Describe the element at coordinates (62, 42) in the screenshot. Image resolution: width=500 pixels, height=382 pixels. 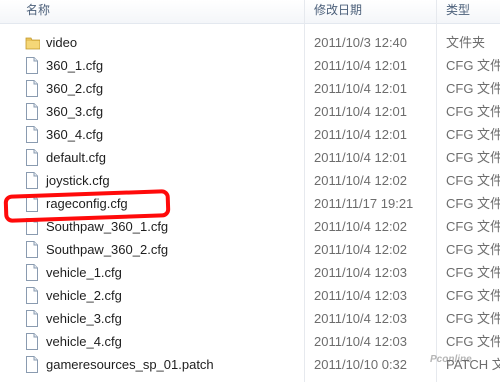
I see `file-name: video` at that location.